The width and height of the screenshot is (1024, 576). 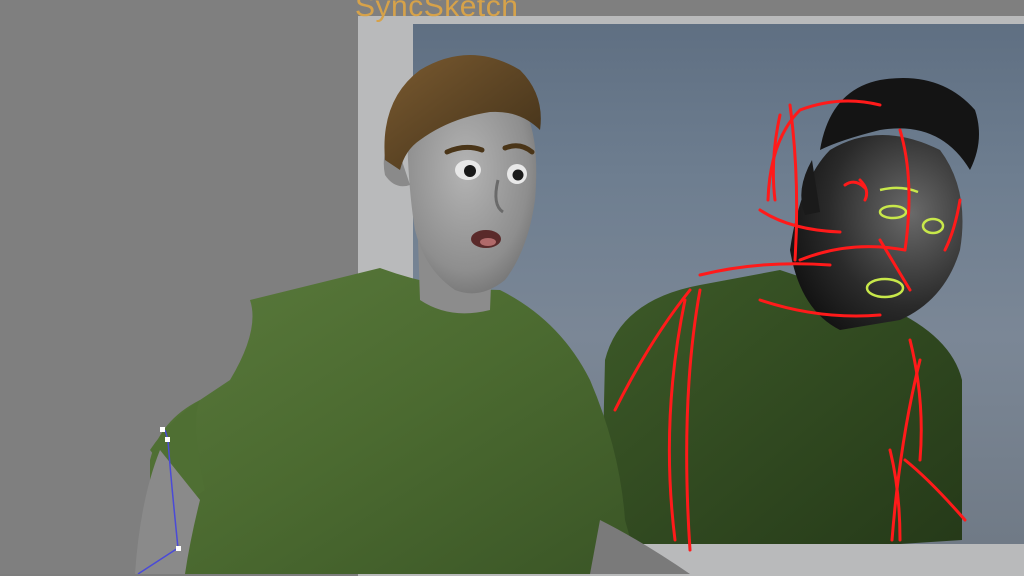 I want to click on tongue, so click(x=488, y=242).